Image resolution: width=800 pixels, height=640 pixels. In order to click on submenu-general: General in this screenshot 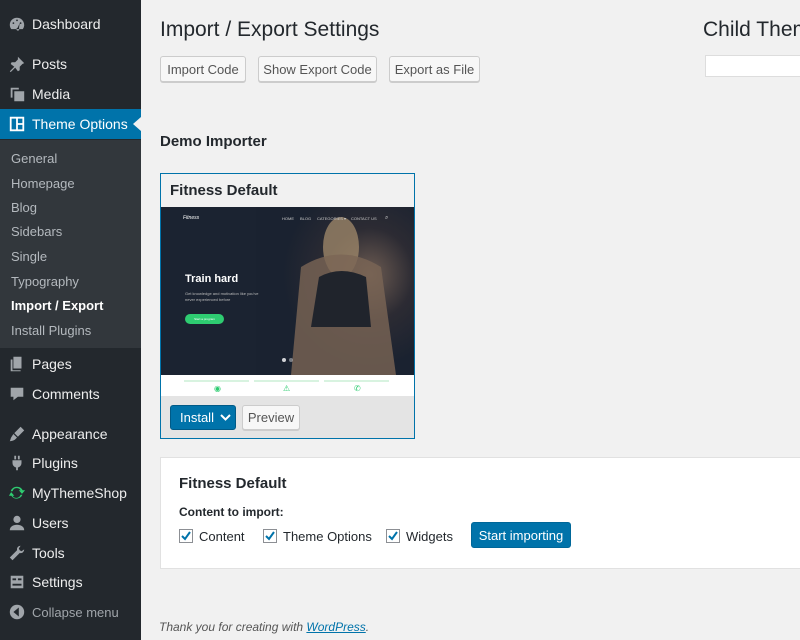, I will do `click(34, 158)`.